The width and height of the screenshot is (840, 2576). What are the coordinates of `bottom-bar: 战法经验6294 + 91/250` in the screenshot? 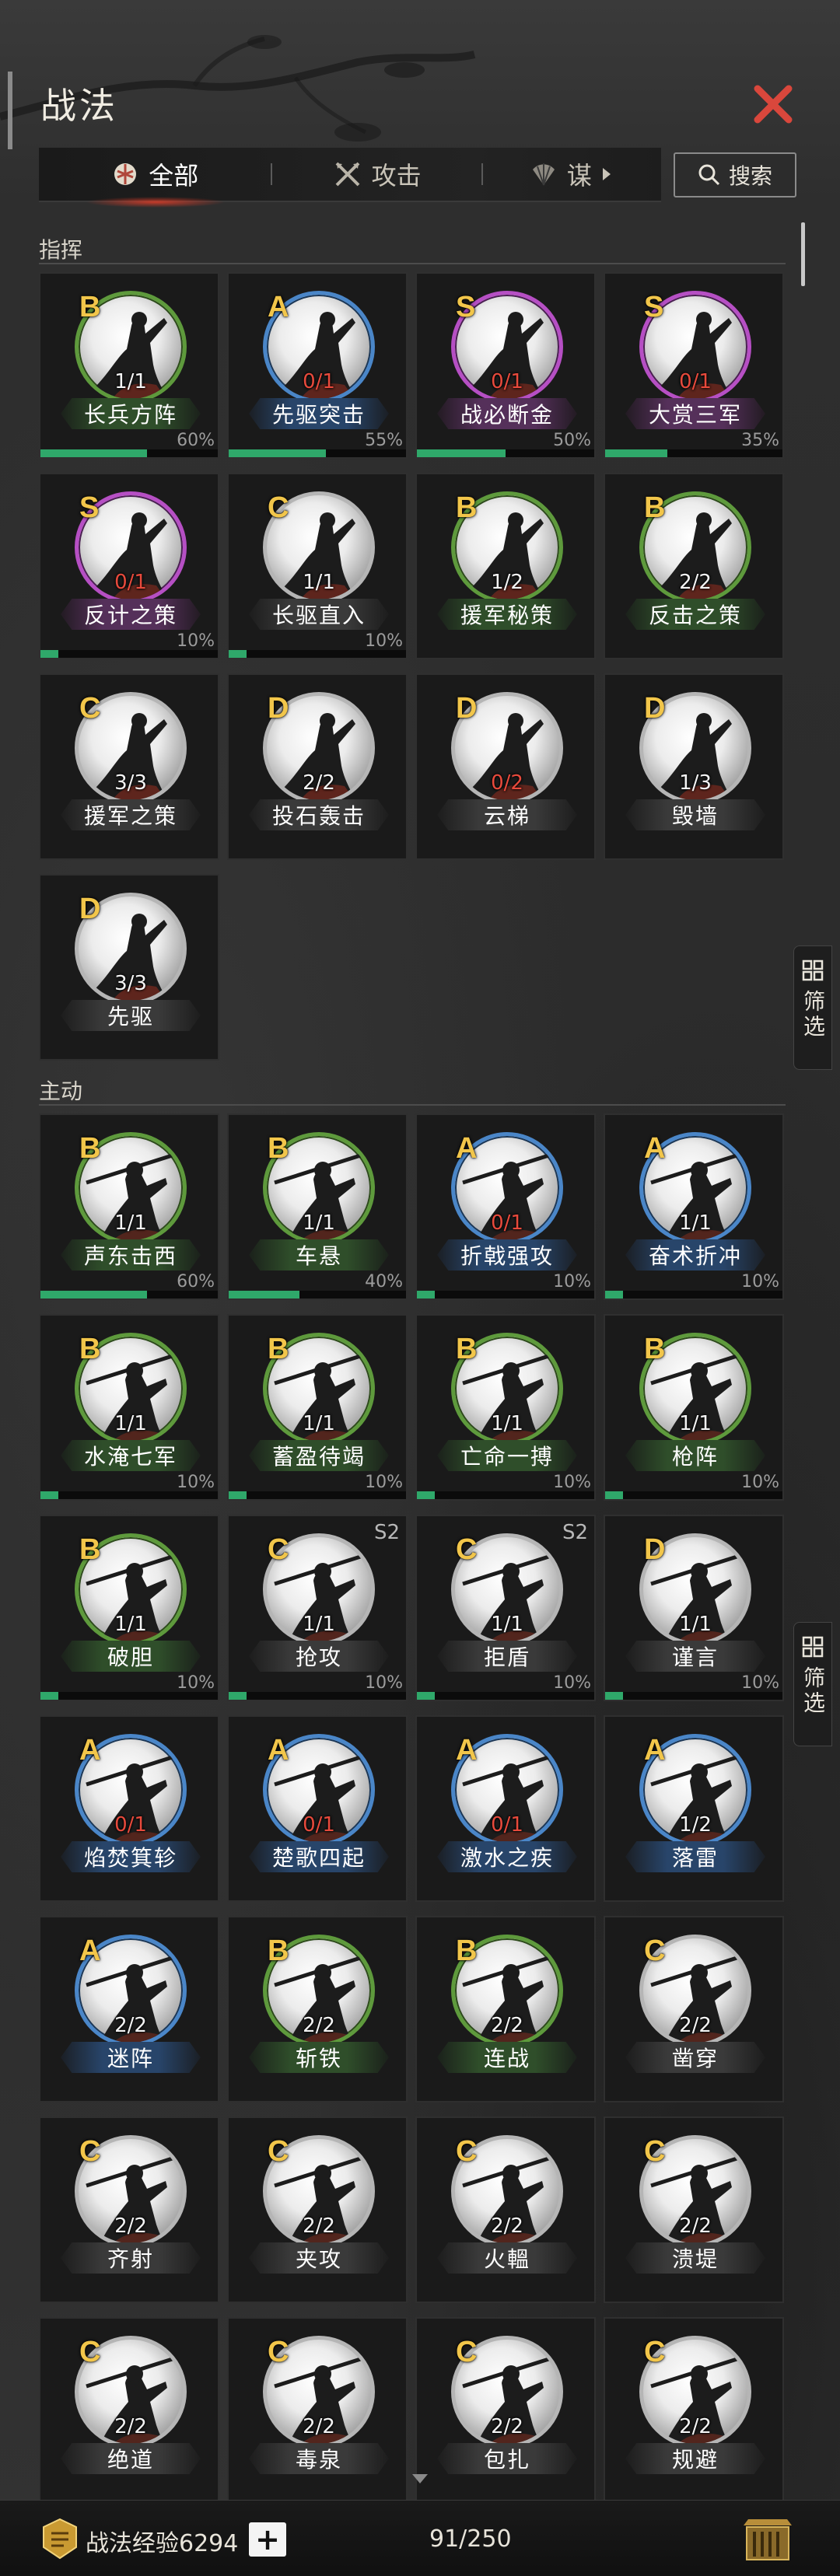 It's located at (420, 2538).